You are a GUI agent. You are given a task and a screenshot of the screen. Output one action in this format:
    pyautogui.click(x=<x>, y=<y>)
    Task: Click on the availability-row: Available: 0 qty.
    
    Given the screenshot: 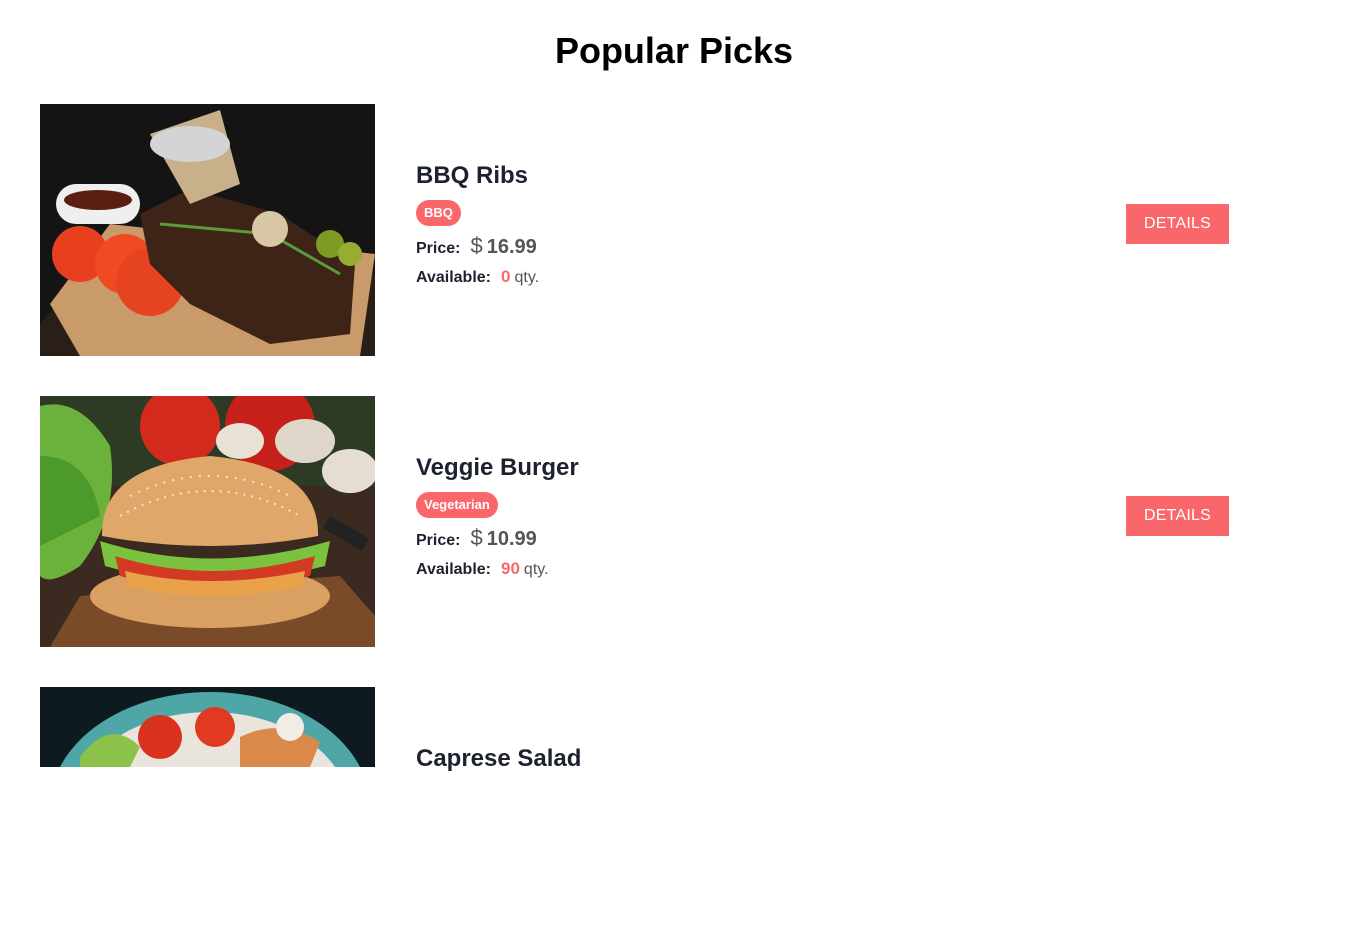 What is the action you would take?
    pyautogui.click(x=477, y=277)
    